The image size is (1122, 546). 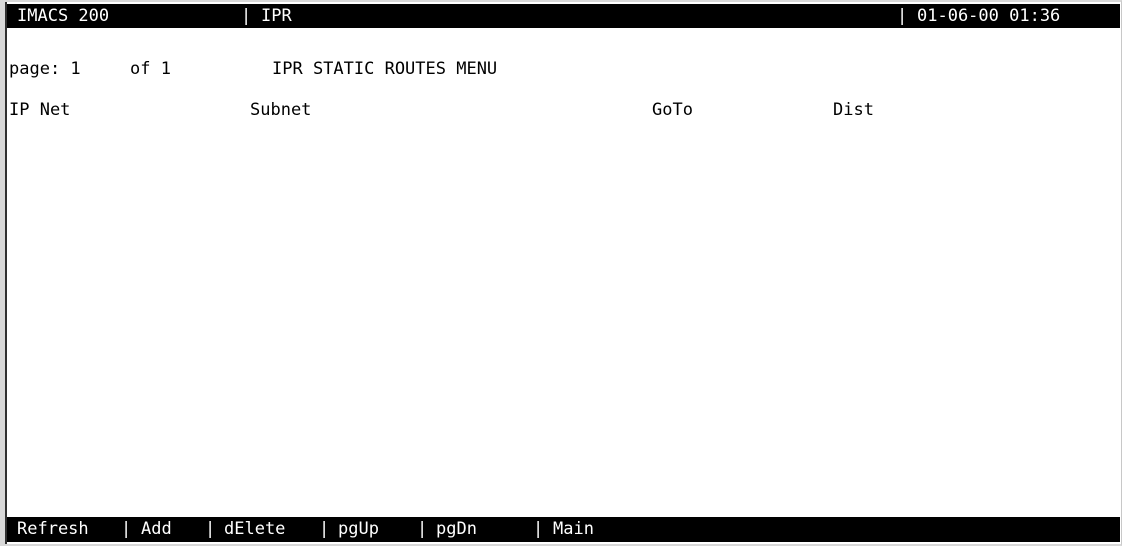 I want to click on status-bar: IMACS 200 | IPR | 01-06-00 01:36, so click(x=563, y=16).